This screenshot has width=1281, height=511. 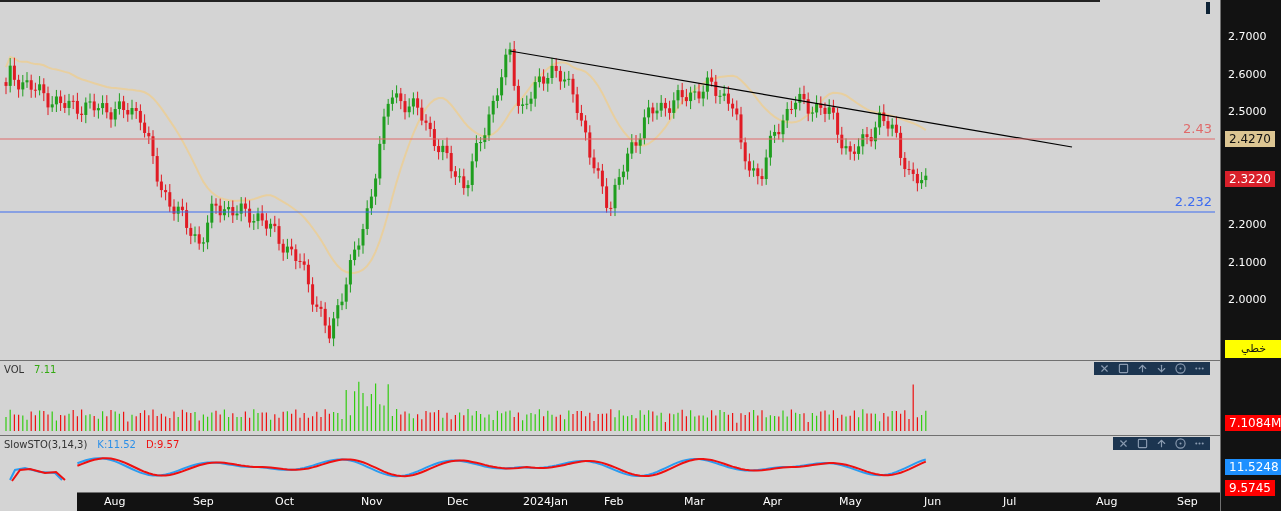 I want to click on d-value: D:9.57, so click(x=162, y=445).